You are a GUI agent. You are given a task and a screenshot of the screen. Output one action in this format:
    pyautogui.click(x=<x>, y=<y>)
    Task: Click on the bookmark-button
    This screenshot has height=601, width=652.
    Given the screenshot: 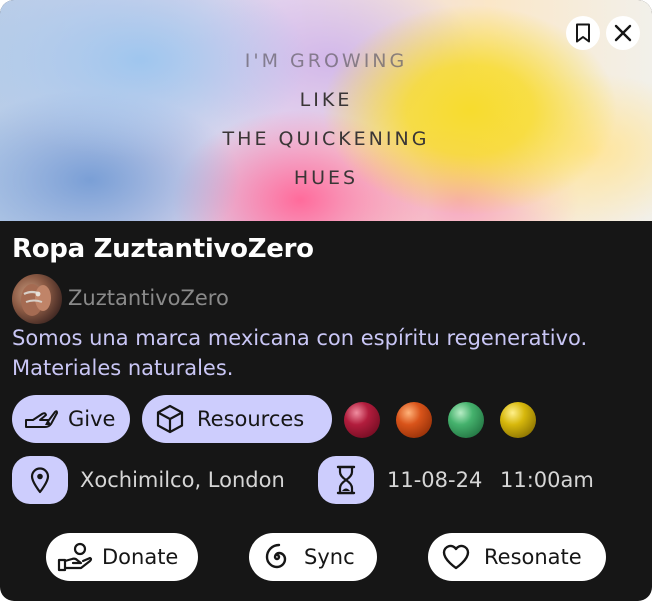 What is the action you would take?
    pyautogui.click(x=583, y=33)
    